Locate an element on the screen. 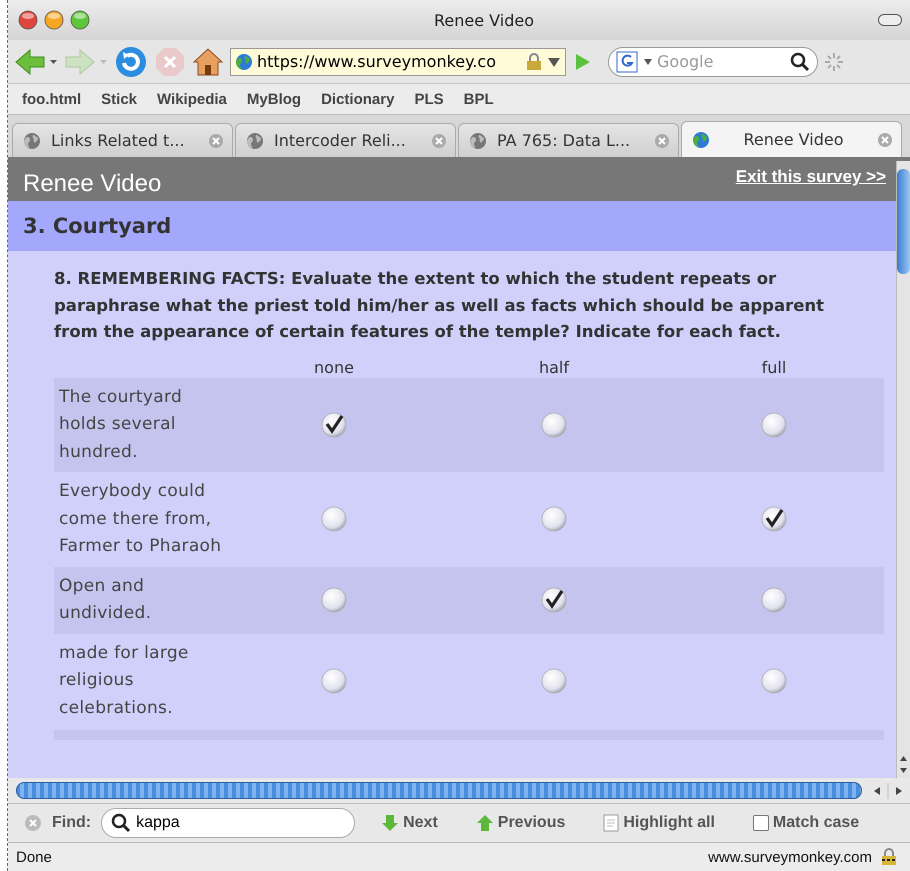  reload-button is located at coordinates (131, 61).